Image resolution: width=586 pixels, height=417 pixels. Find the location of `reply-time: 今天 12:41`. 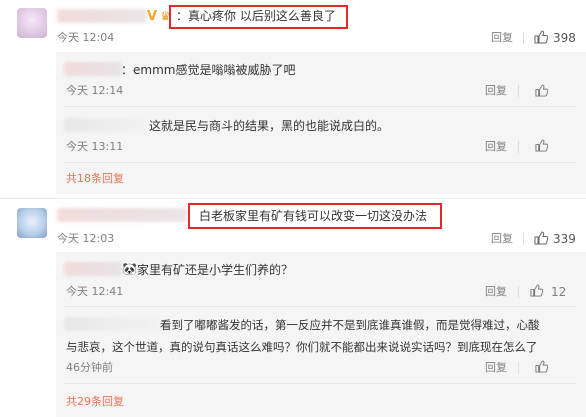

reply-time: 今天 12:41 is located at coordinates (95, 291).